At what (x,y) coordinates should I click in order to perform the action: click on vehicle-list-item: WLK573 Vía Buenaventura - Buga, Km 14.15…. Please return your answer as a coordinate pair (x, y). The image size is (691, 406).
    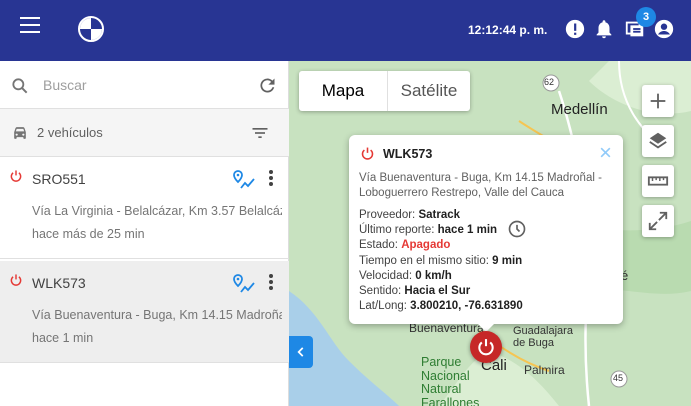
    Looking at the image, I should click on (144, 312).